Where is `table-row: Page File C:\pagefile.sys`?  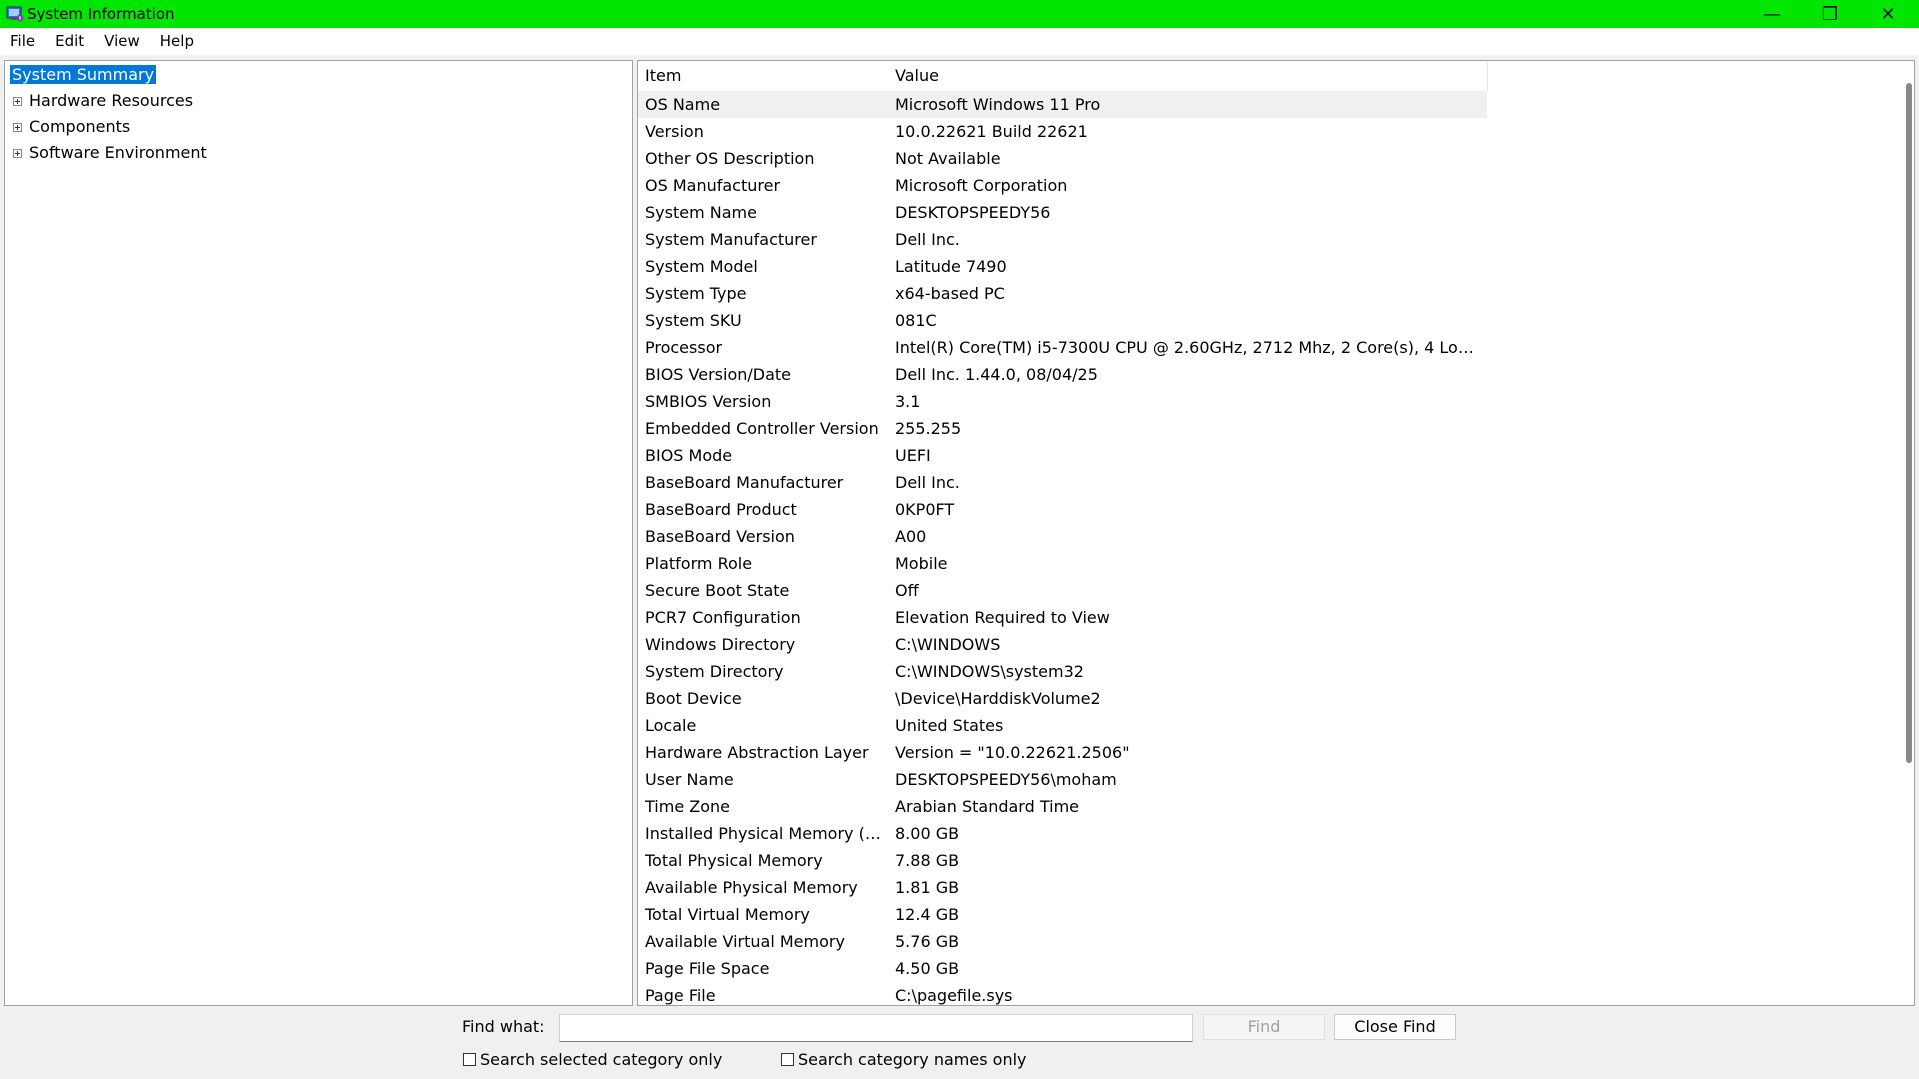 table-row: Page File C:\pagefile.sys is located at coordinates (1062, 993).